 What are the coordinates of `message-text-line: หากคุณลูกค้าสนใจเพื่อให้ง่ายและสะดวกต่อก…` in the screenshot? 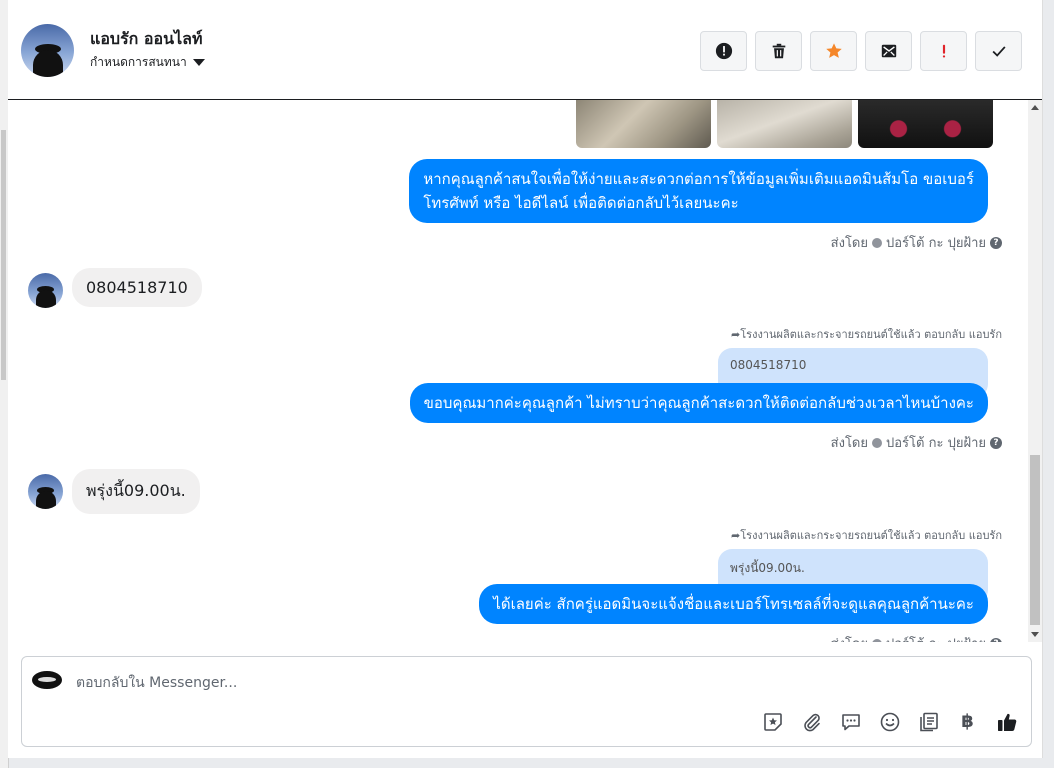 It's located at (698, 179).